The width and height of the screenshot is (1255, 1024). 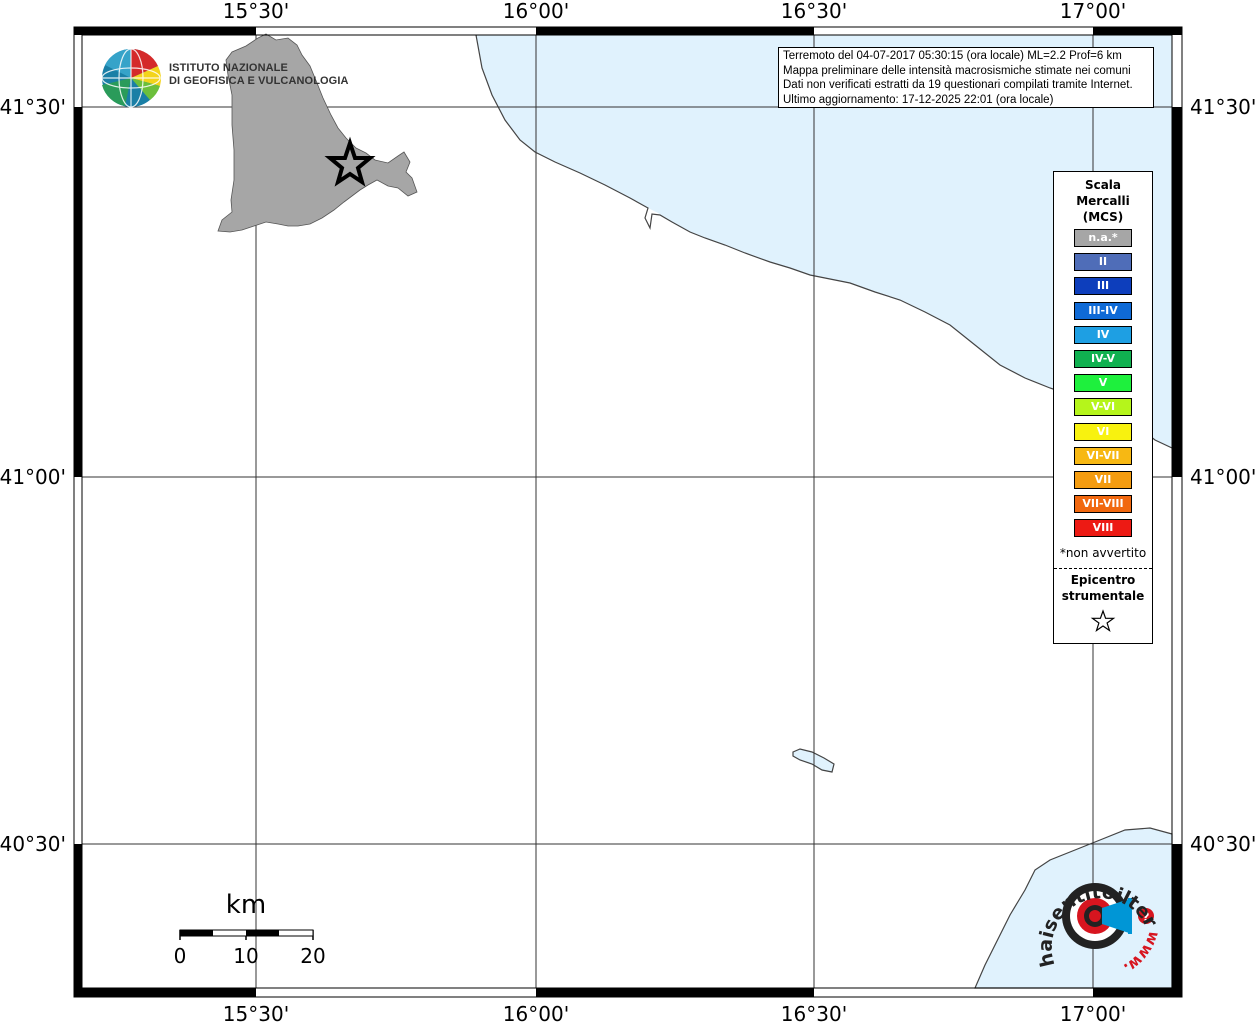 I want to click on legend-swatch: V-VI, so click(x=1103, y=407).